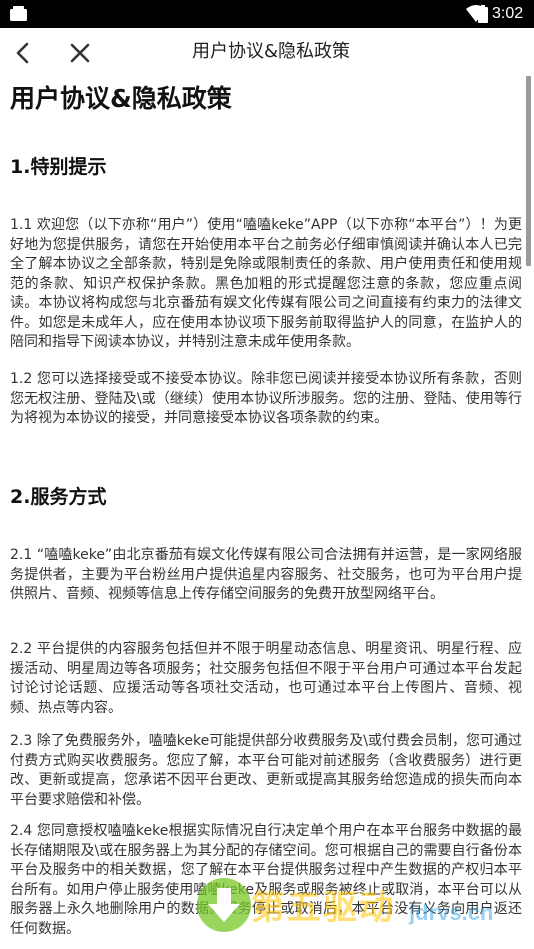 The image size is (534, 949). I want to click on top-nav-bar: 用户协议&隐私政策, so click(267, 52).